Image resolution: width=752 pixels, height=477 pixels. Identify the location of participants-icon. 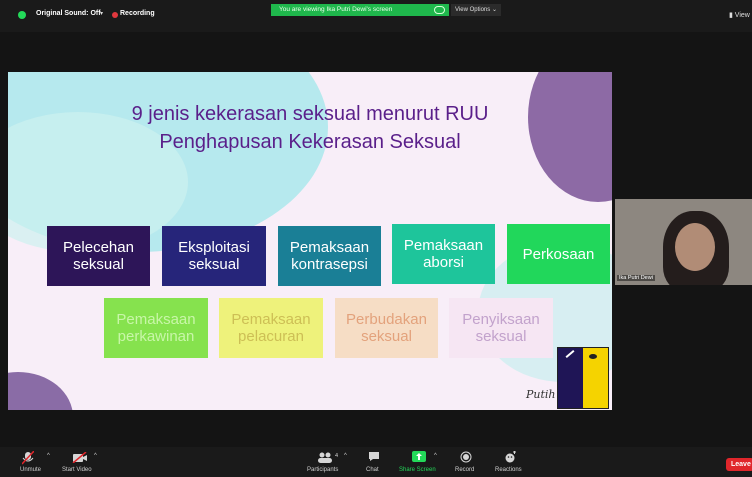
(325, 457).